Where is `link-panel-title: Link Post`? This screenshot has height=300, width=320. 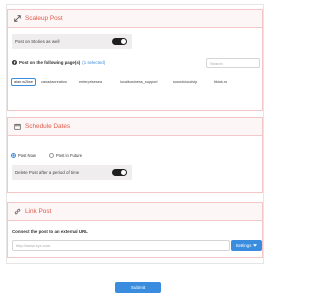
link-panel-title: Link Post is located at coordinates (38, 211).